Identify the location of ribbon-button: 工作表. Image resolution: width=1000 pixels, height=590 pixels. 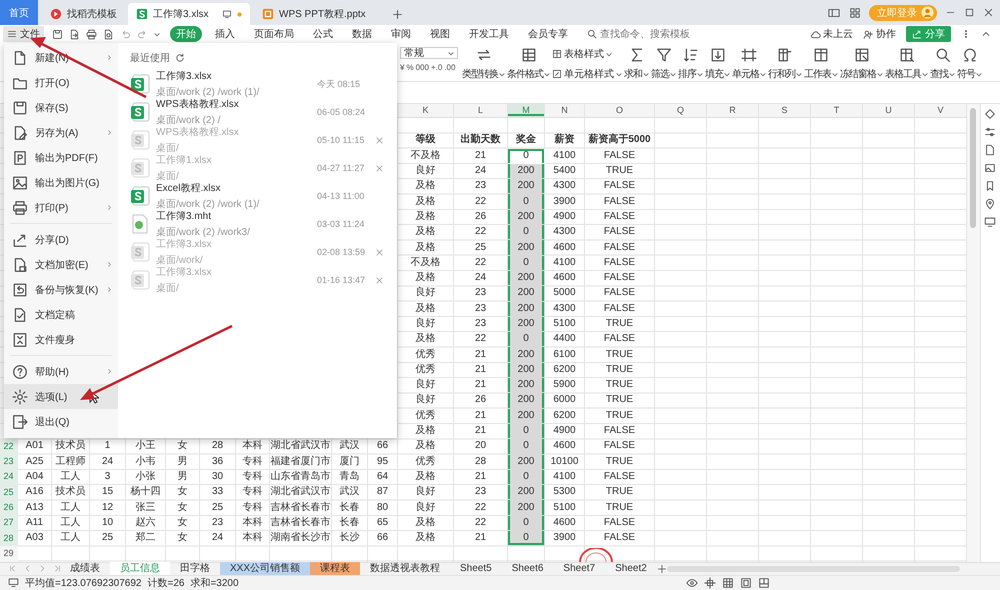
(821, 64).